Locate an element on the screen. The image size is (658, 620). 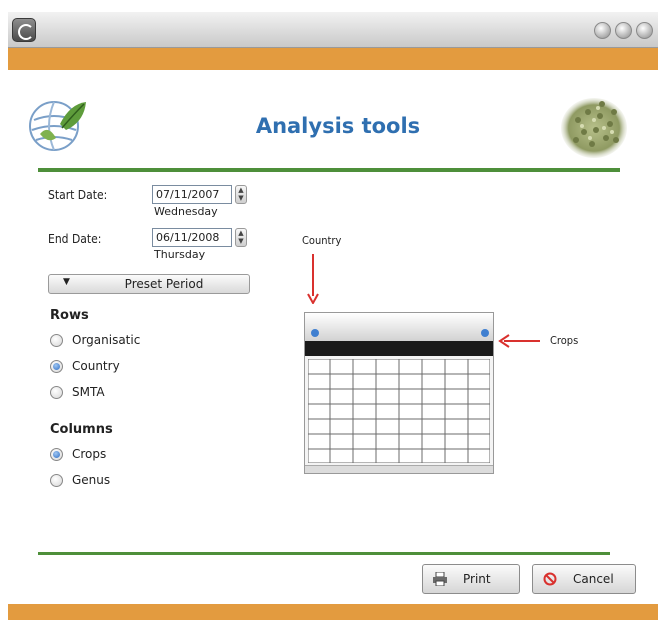
footer-divider is located at coordinates (324, 553).